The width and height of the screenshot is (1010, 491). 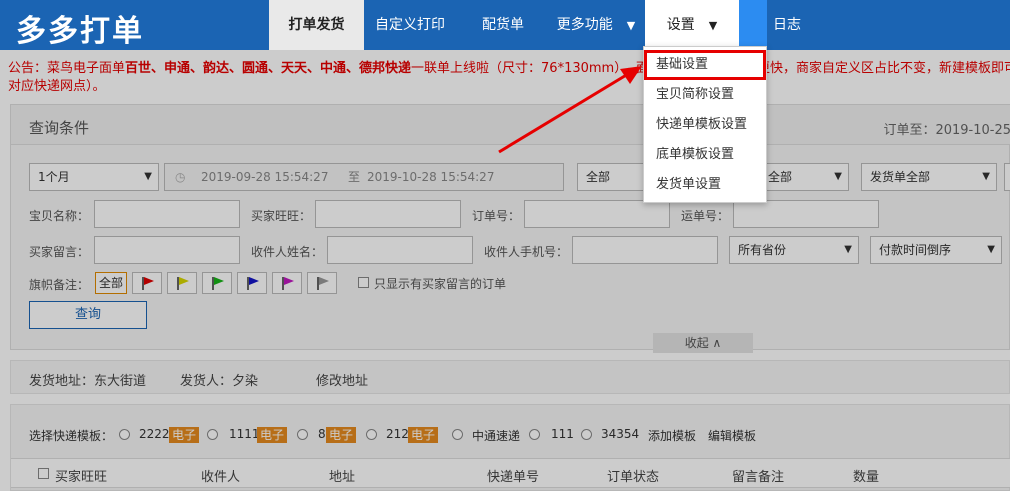 I want to click on menu-item-stub-template-settings: 底单模板设置, so click(x=705, y=155).